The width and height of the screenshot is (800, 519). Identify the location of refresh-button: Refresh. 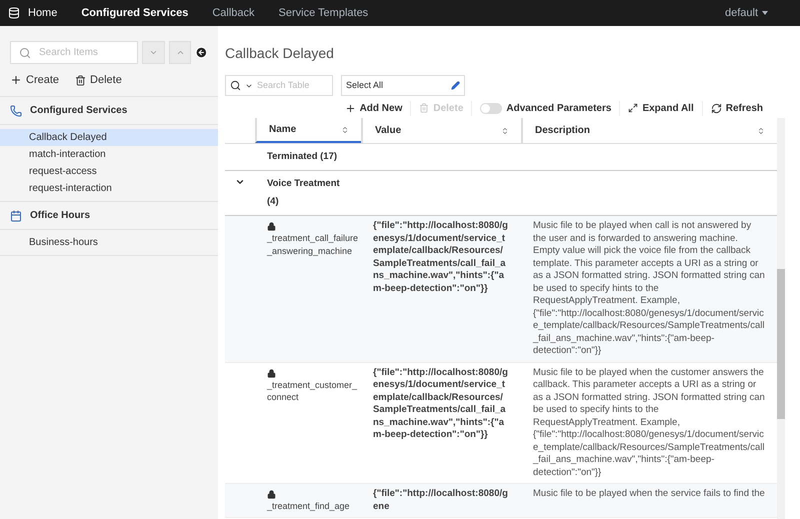
(736, 108).